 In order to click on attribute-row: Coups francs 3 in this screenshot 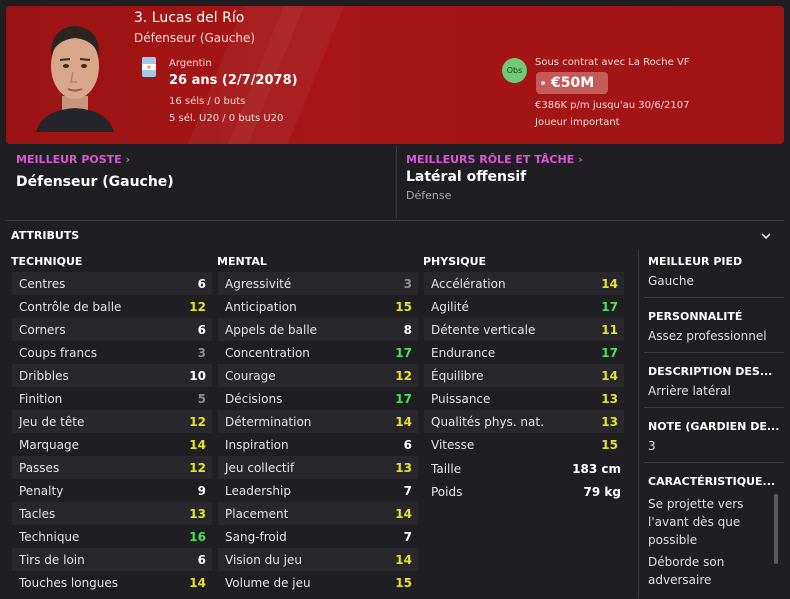, I will do `click(112, 352)`.